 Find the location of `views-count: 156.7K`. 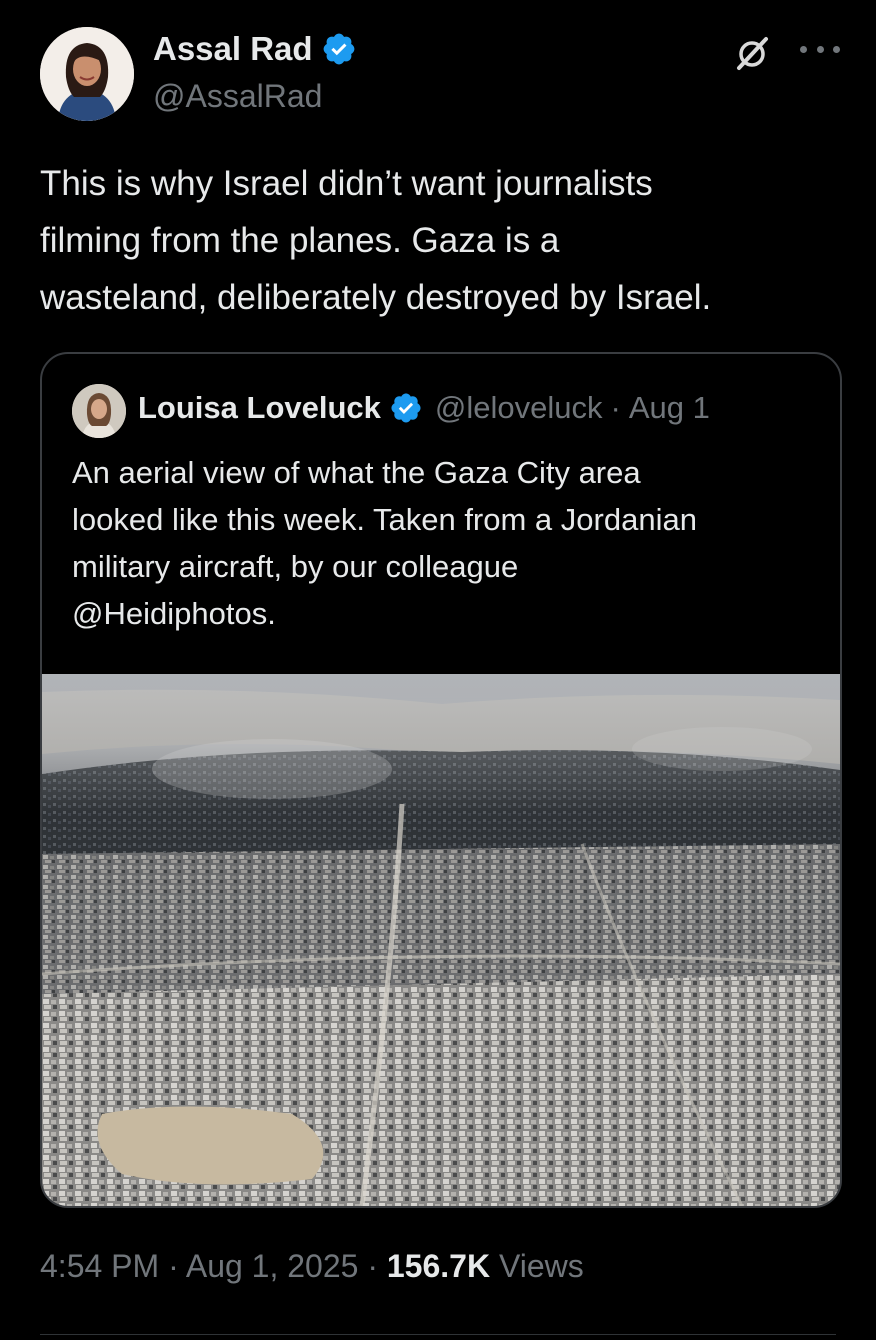

views-count: 156.7K is located at coordinates (438, 1266).